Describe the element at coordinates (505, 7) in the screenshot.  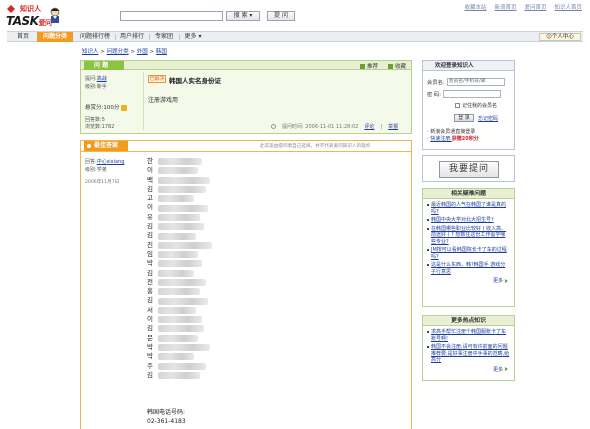
I see `top-link-sina: 新浪首页` at that location.